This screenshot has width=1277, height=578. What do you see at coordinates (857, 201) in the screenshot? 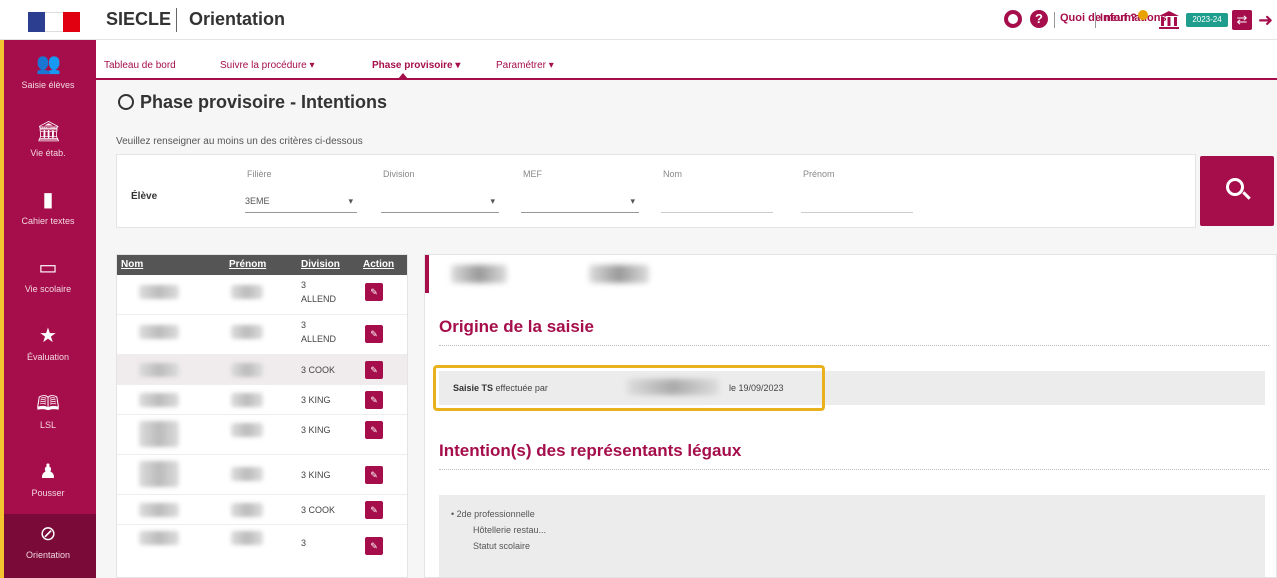
I see `prenom-input` at bounding box center [857, 201].